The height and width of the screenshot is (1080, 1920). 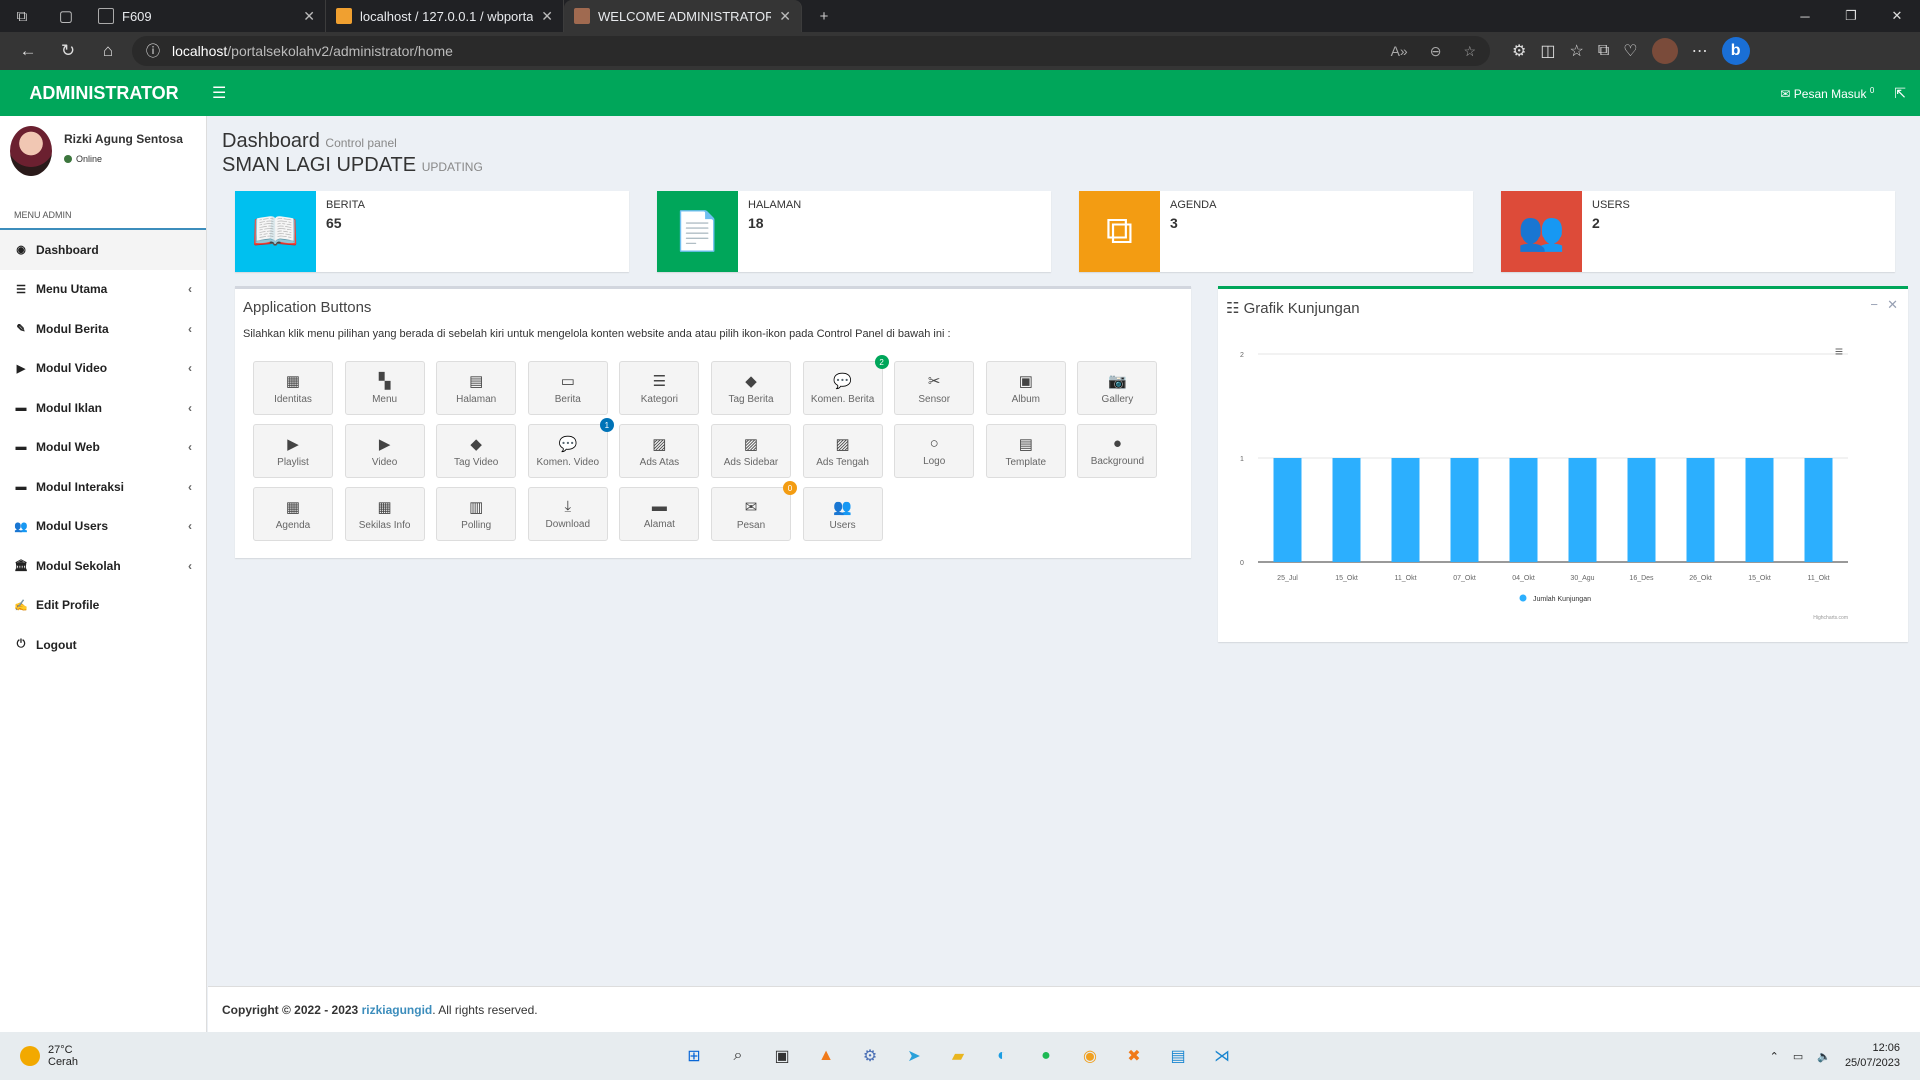 I want to click on app-button-album: ▣ Album, so click(x=1025, y=388).